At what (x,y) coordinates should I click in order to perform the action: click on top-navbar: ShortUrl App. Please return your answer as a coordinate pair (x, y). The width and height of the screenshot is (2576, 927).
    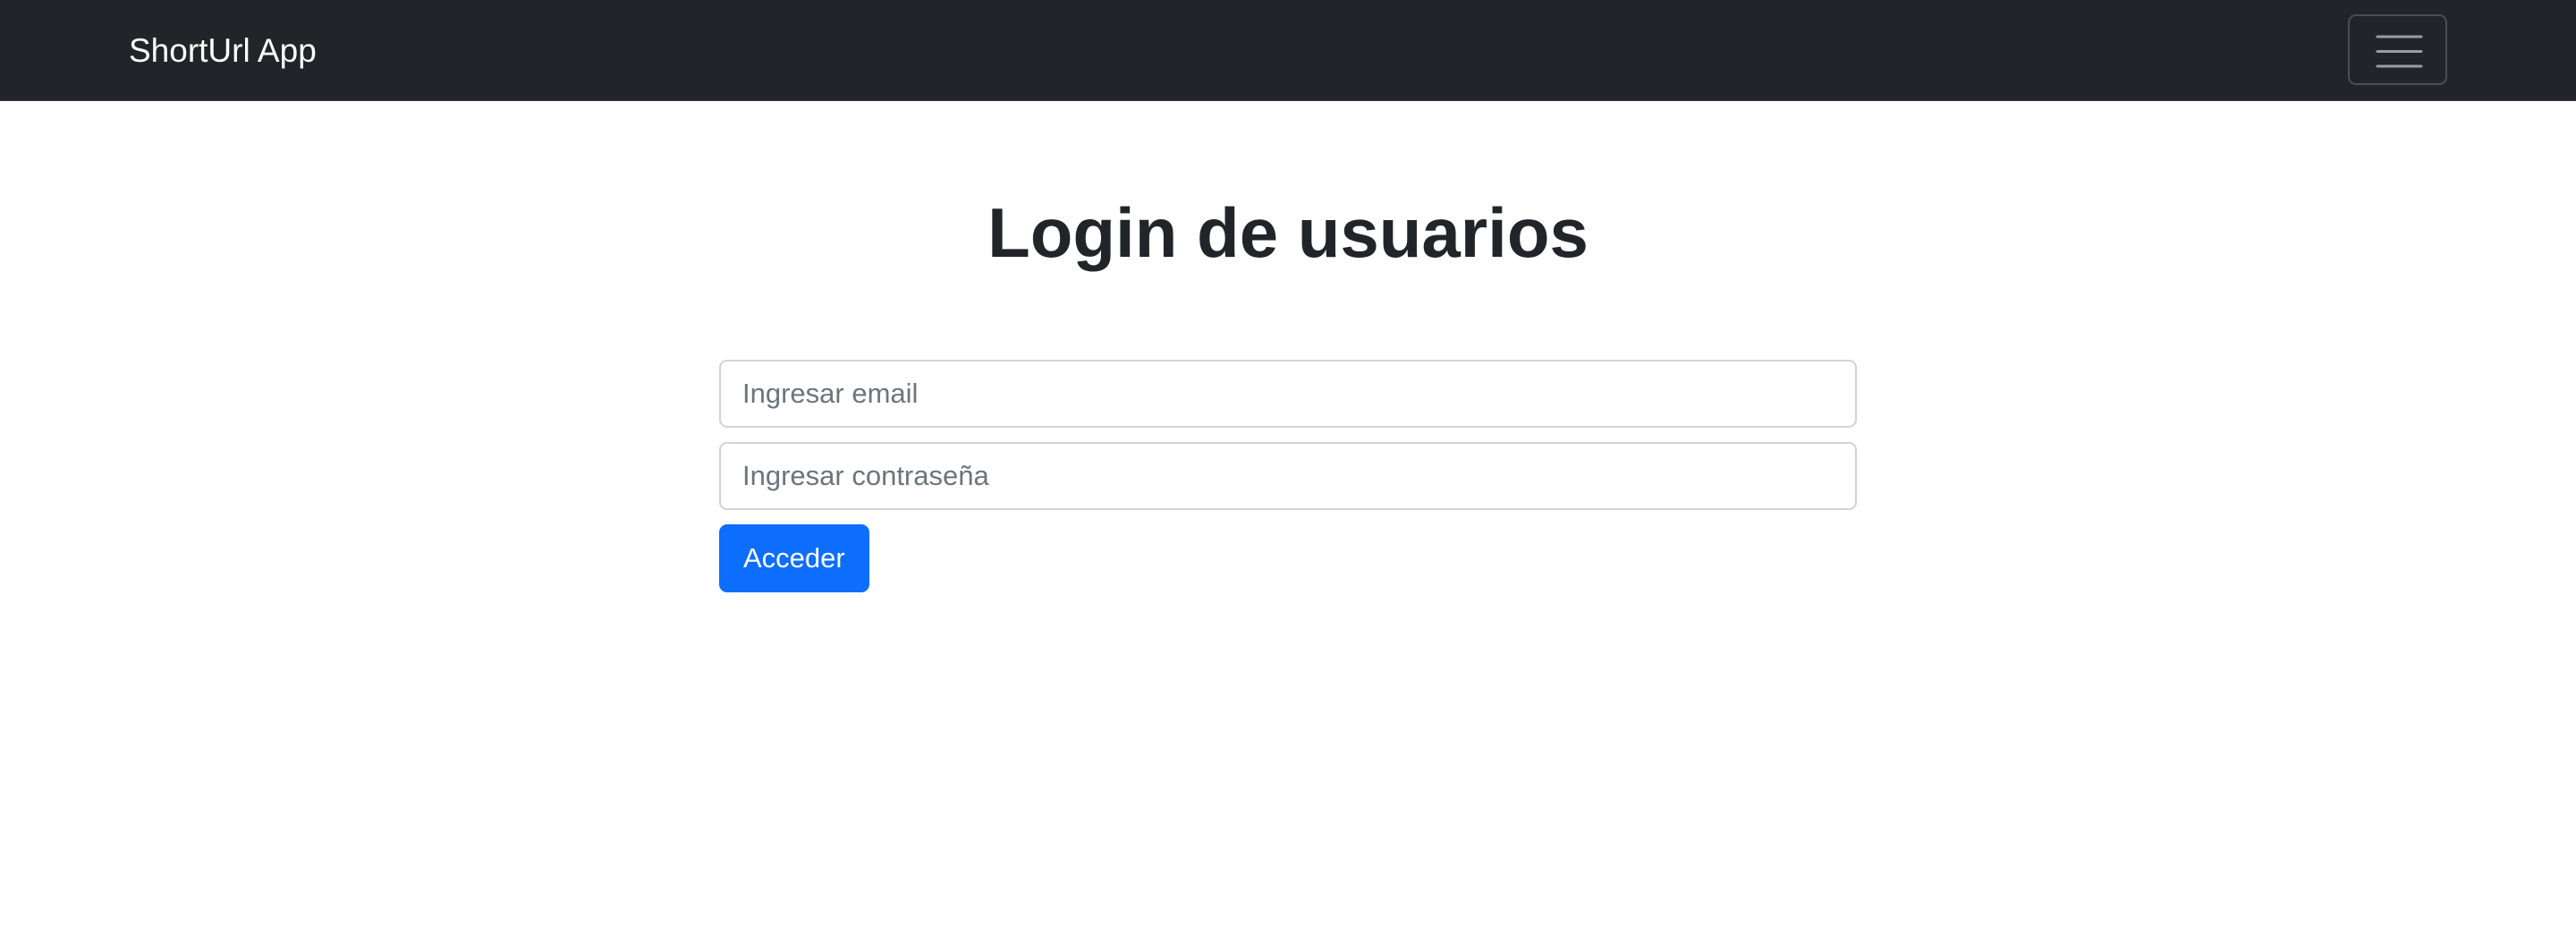
    Looking at the image, I should click on (1288, 50).